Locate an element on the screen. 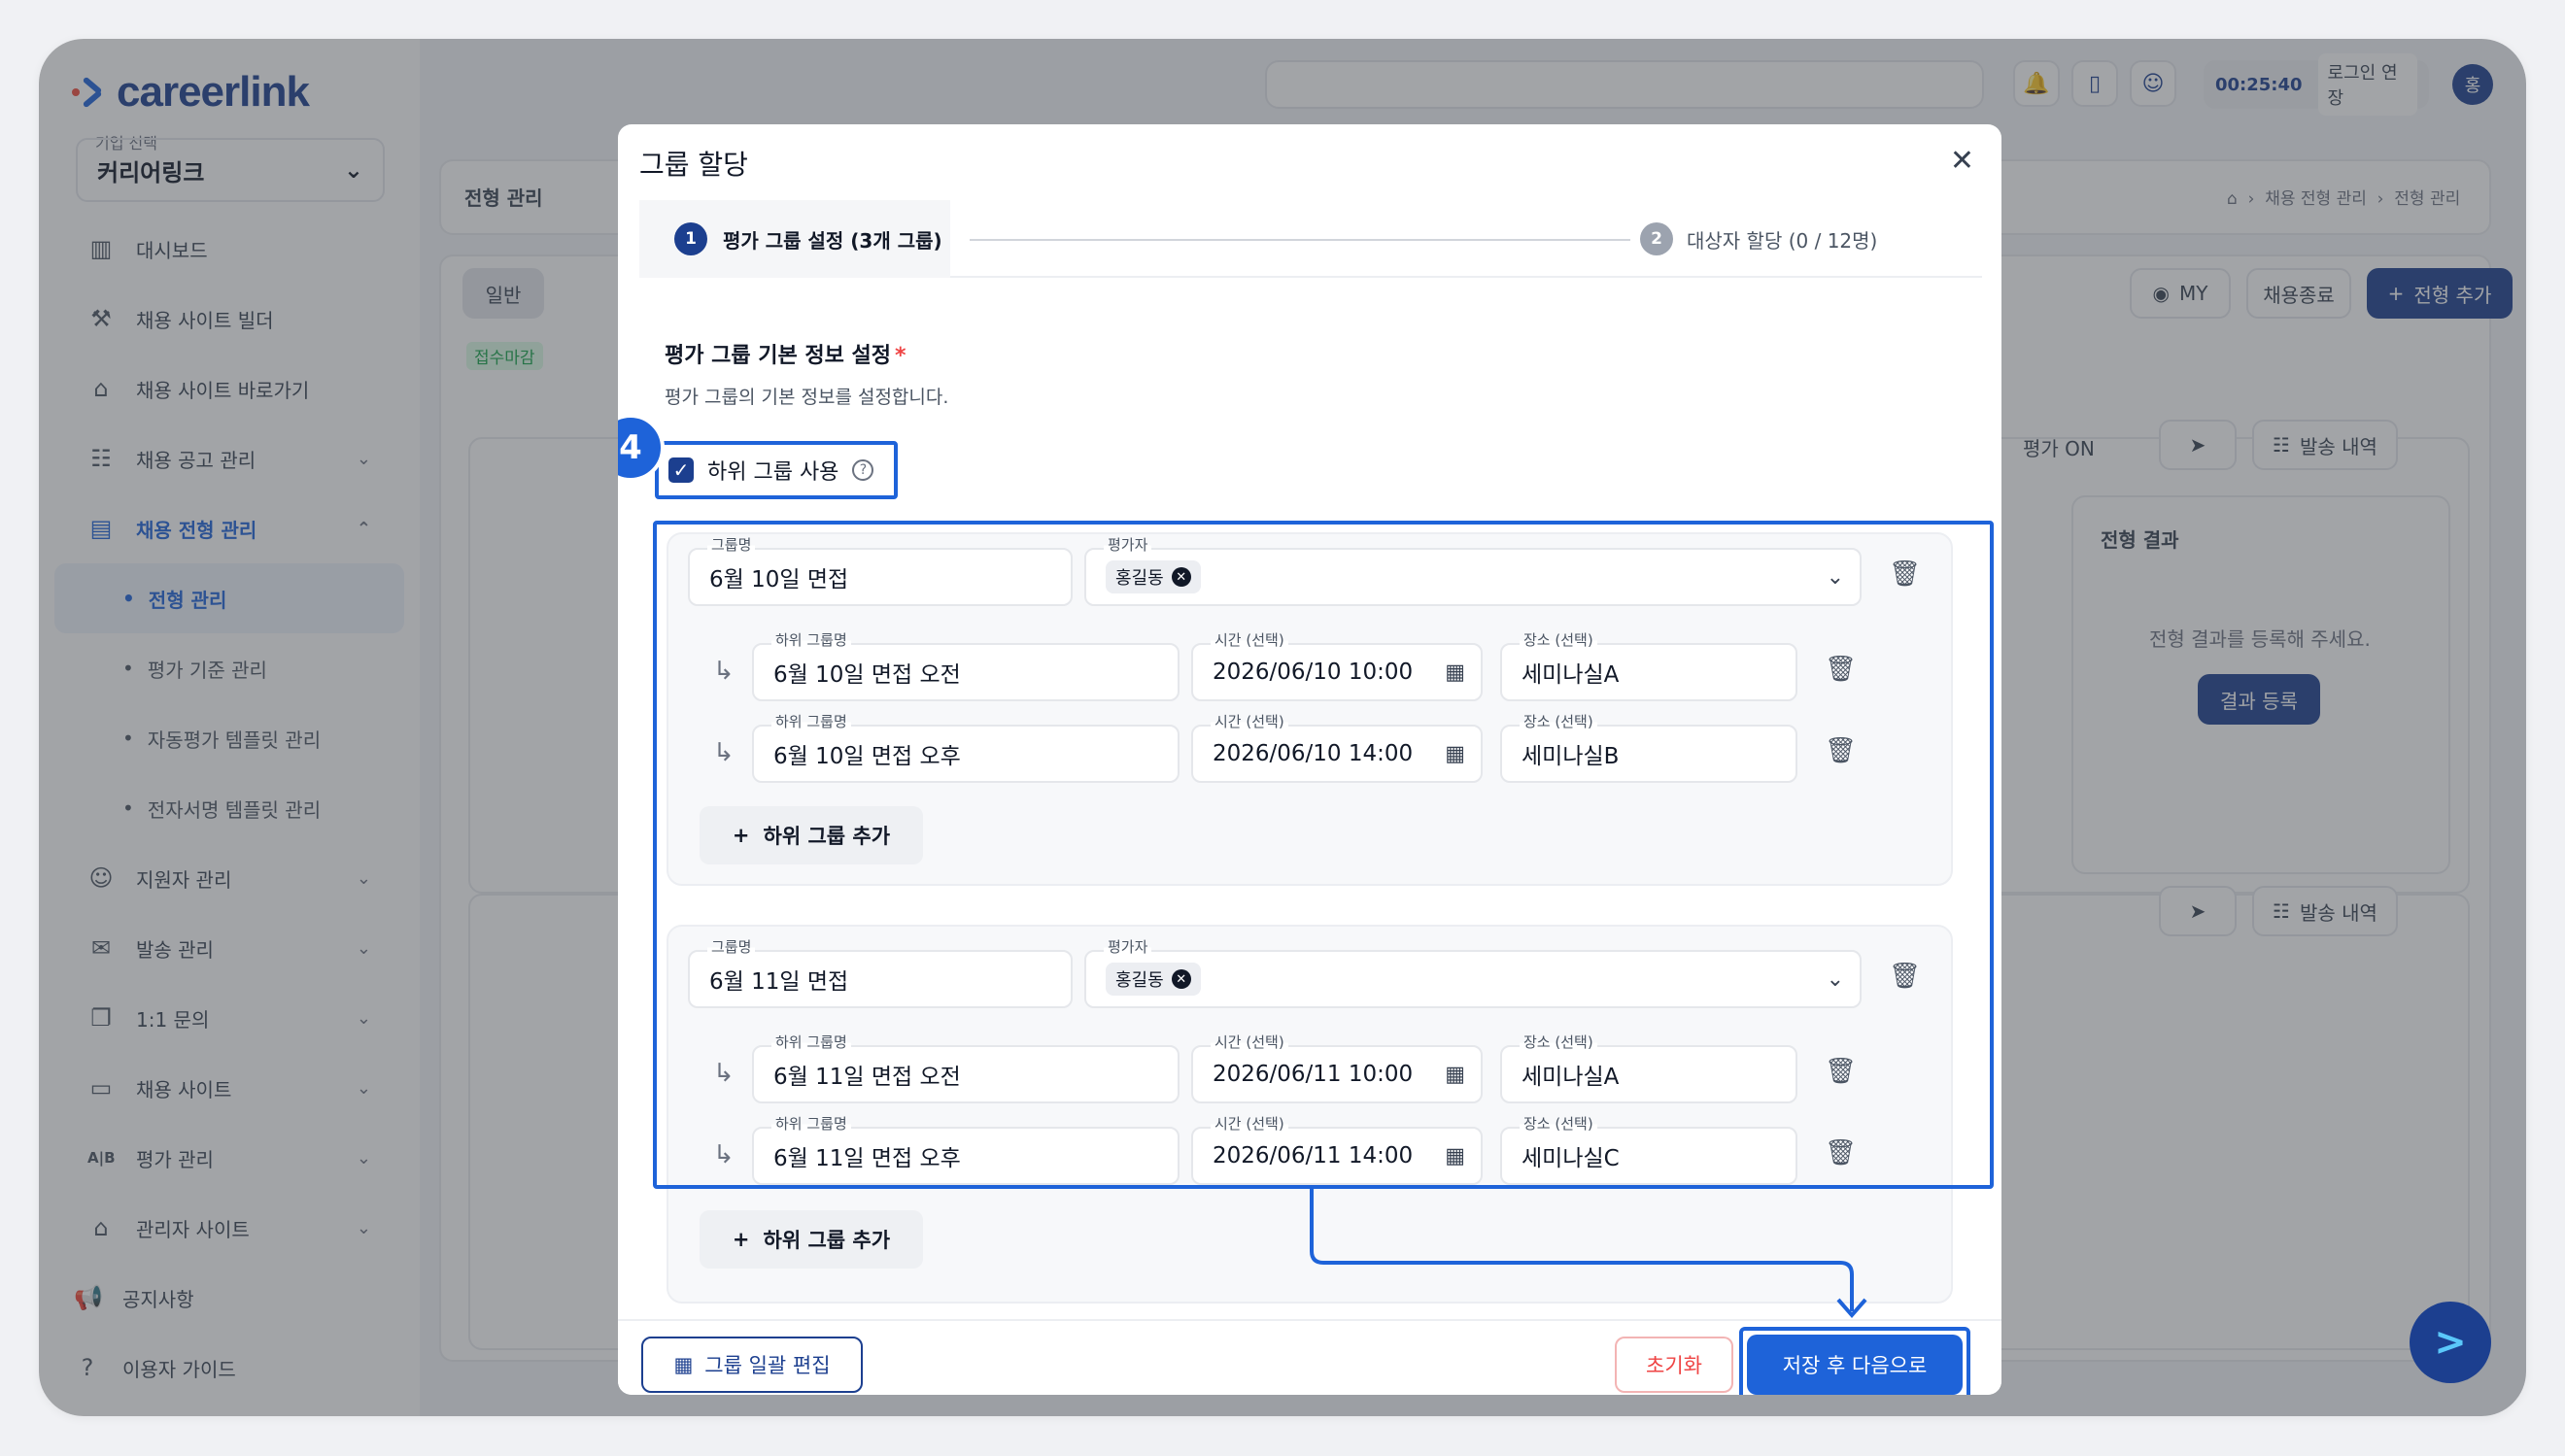  modal-title: 그룹 할당 is located at coordinates (693, 165).